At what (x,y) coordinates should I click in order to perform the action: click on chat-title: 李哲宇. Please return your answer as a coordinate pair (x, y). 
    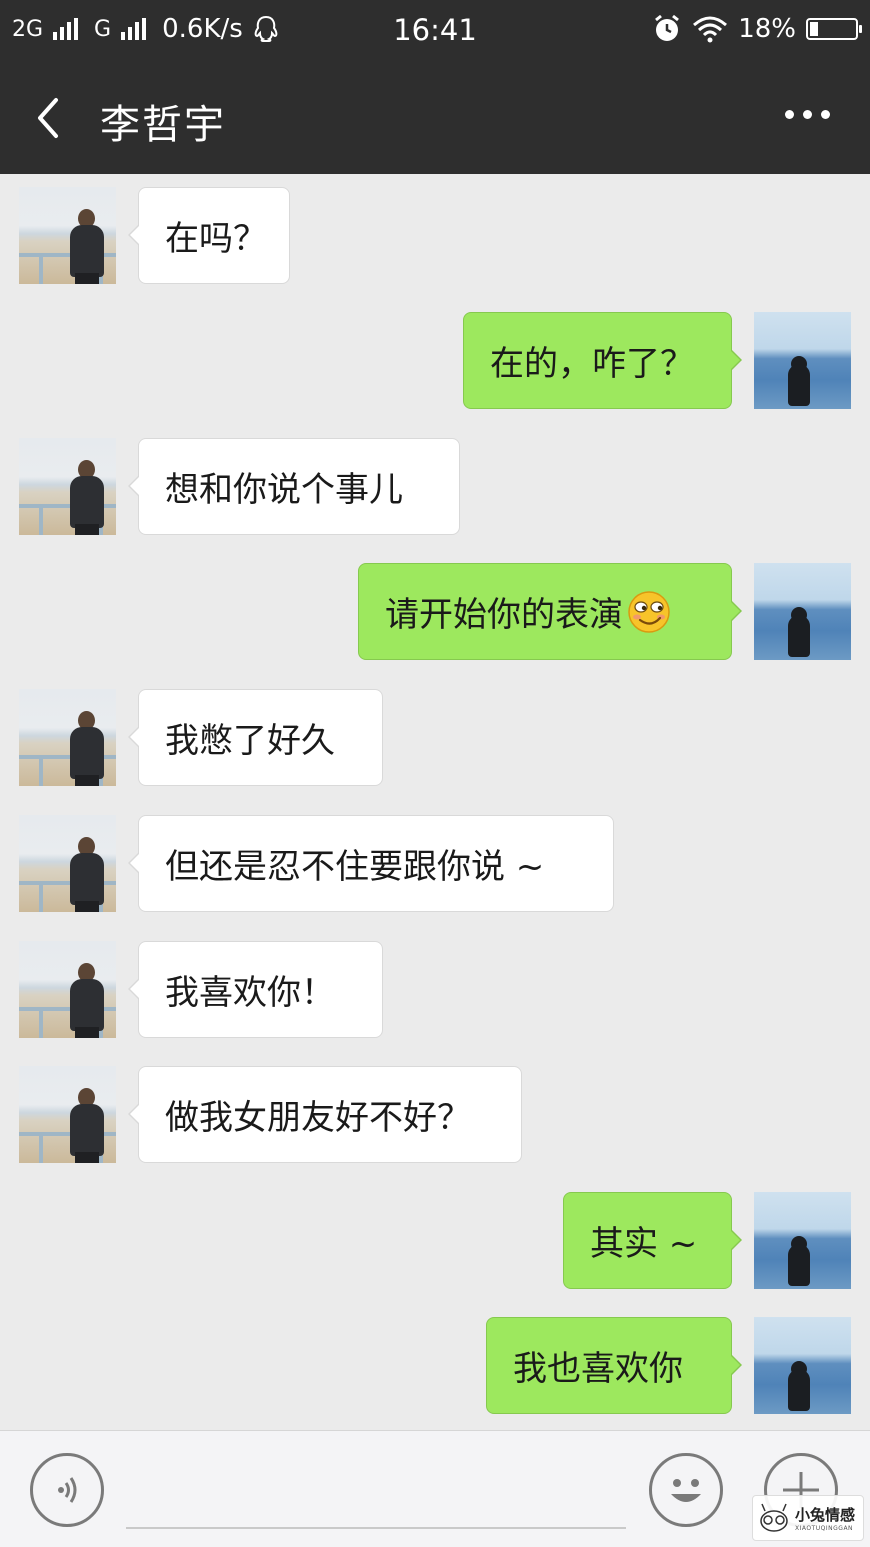
    Looking at the image, I should click on (163, 125).